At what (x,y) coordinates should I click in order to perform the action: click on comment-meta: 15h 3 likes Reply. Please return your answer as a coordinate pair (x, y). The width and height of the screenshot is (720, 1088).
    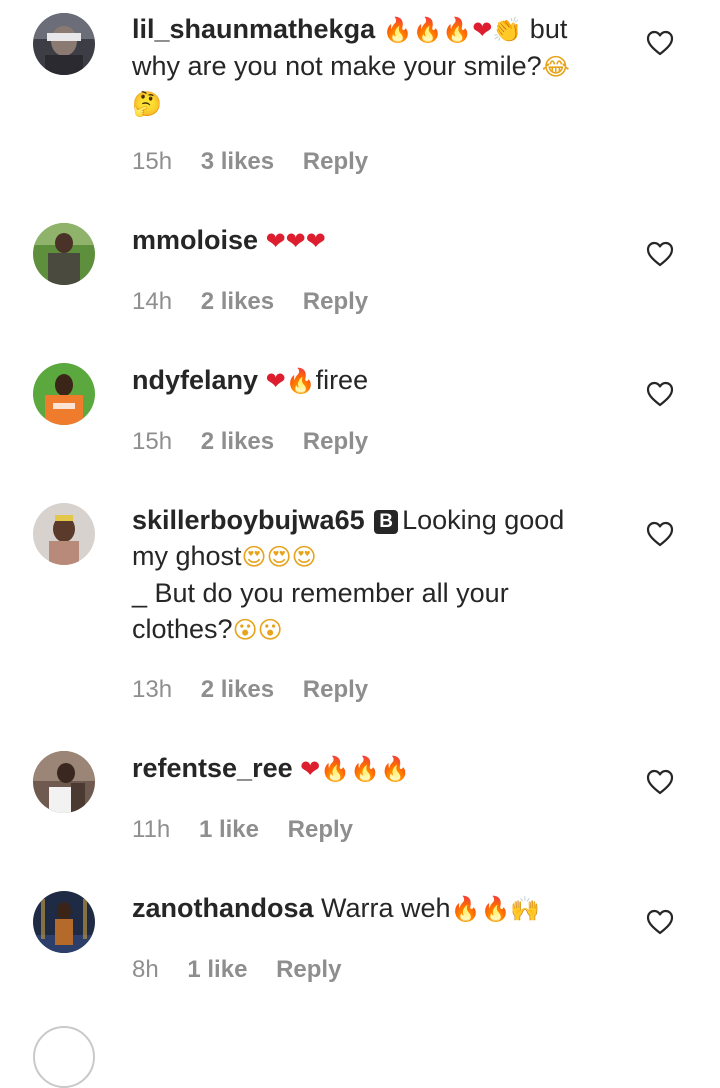
    Looking at the image, I should click on (250, 162).